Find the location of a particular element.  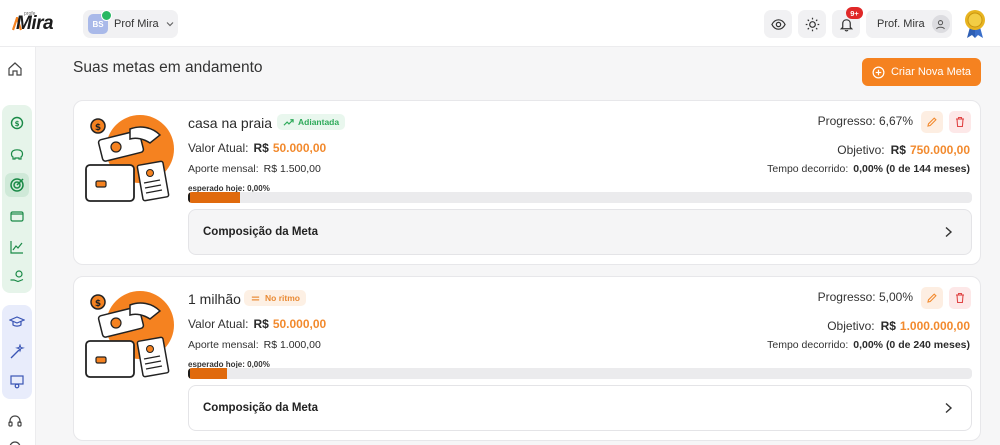

progress-row: Progresso: 6,67% is located at coordinates (865, 121).